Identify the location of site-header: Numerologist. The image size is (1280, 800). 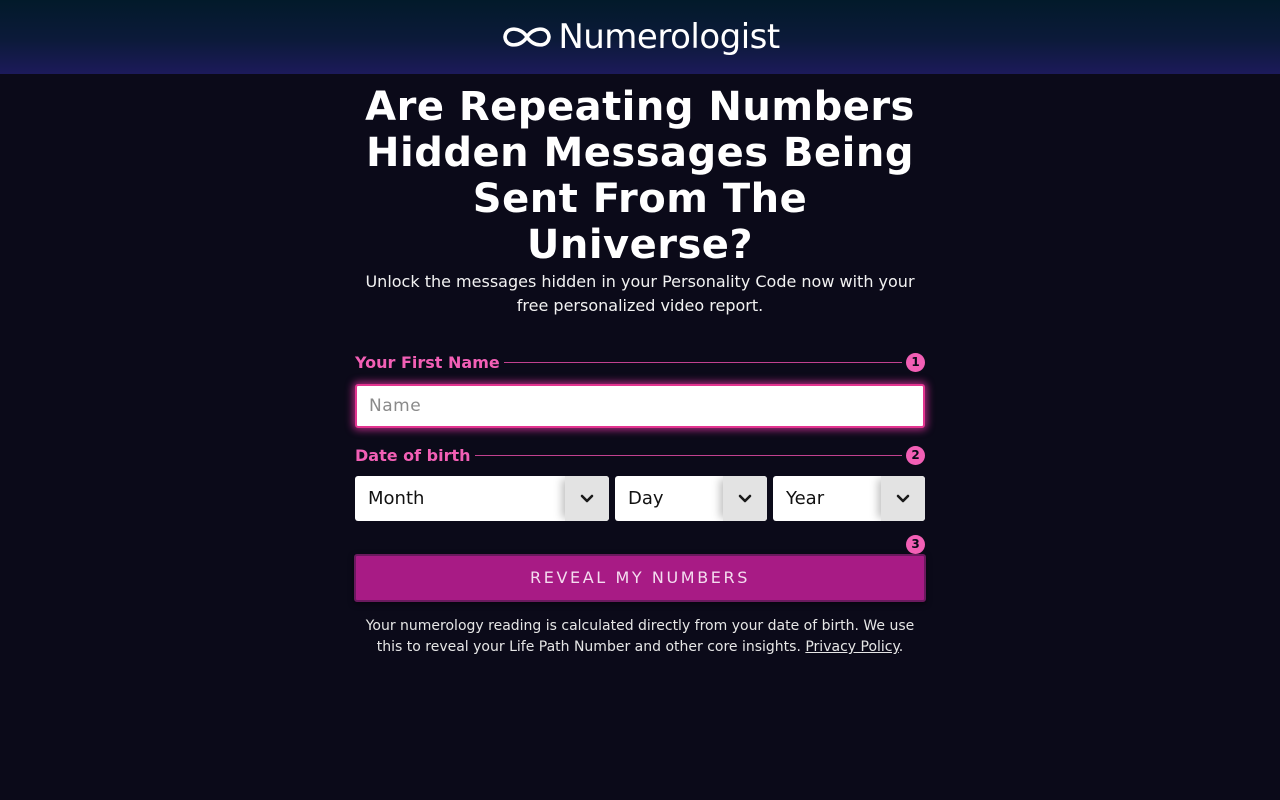
(640, 37).